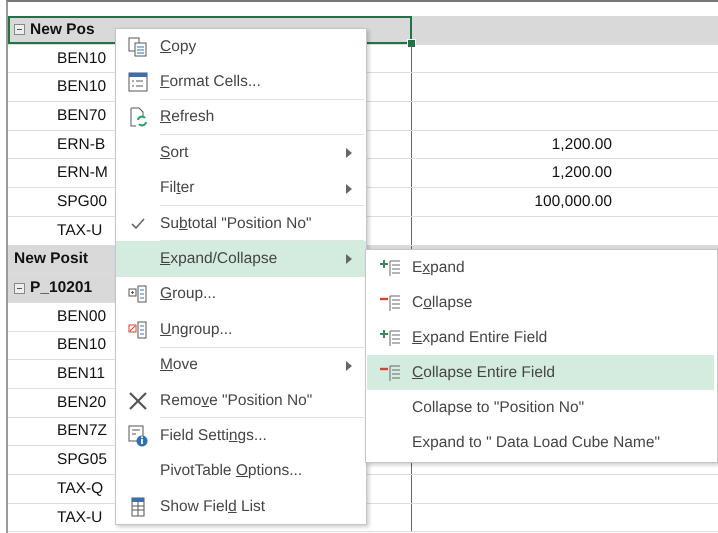 The height and width of the screenshot is (533, 718). I want to click on refresh-icon, so click(138, 117).